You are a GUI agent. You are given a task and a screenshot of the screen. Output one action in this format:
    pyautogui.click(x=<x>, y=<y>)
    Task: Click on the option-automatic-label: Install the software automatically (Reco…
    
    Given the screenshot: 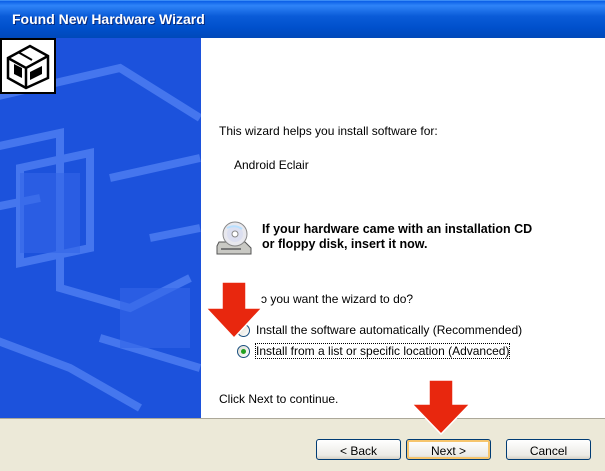 What is the action you would take?
    pyautogui.click(x=389, y=330)
    